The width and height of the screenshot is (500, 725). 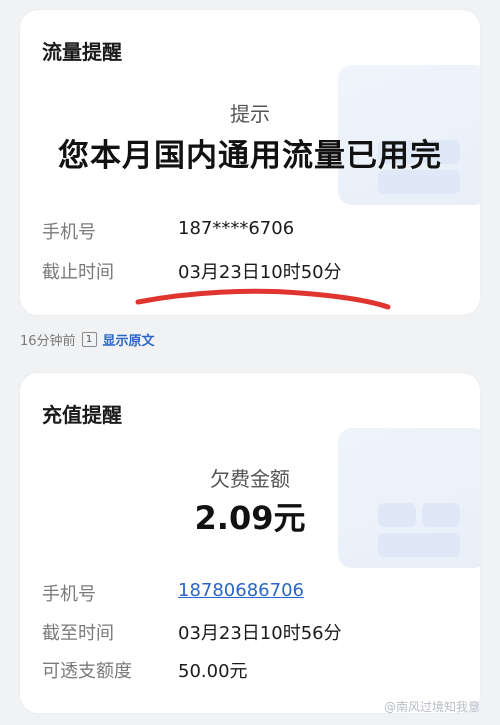 What do you see at coordinates (82, 52) in the screenshot?
I see `card-title: 流量提醒` at bounding box center [82, 52].